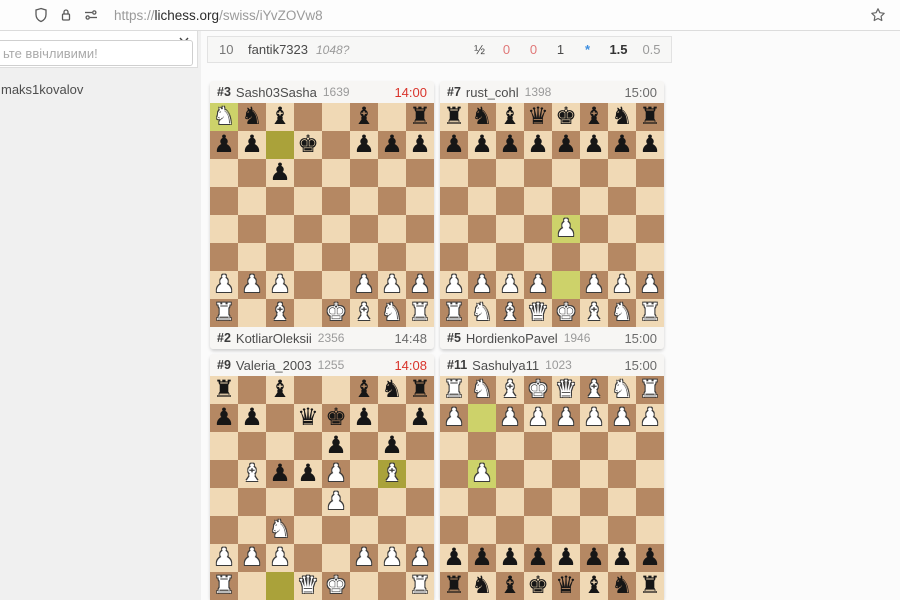 This screenshot has width=900, height=600. What do you see at coordinates (511, 338) in the screenshot?
I see `player-name: HordienkoPavel` at bounding box center [511, 338].